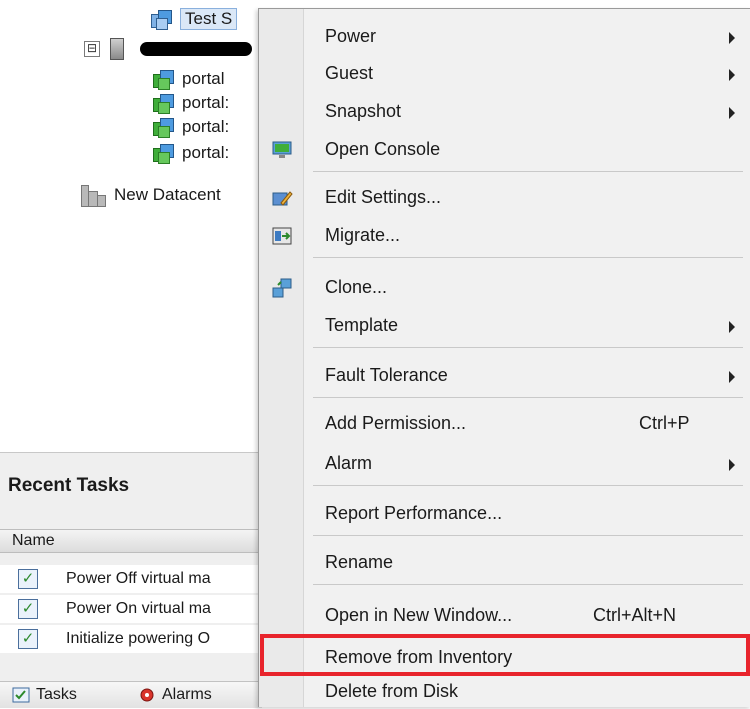 Image resolution: width=750 pixels, height=709 pixels. Describe the element at coordinates (167, 194) in the screenshot. I see `tree-item-label: New Datacent` at that location.